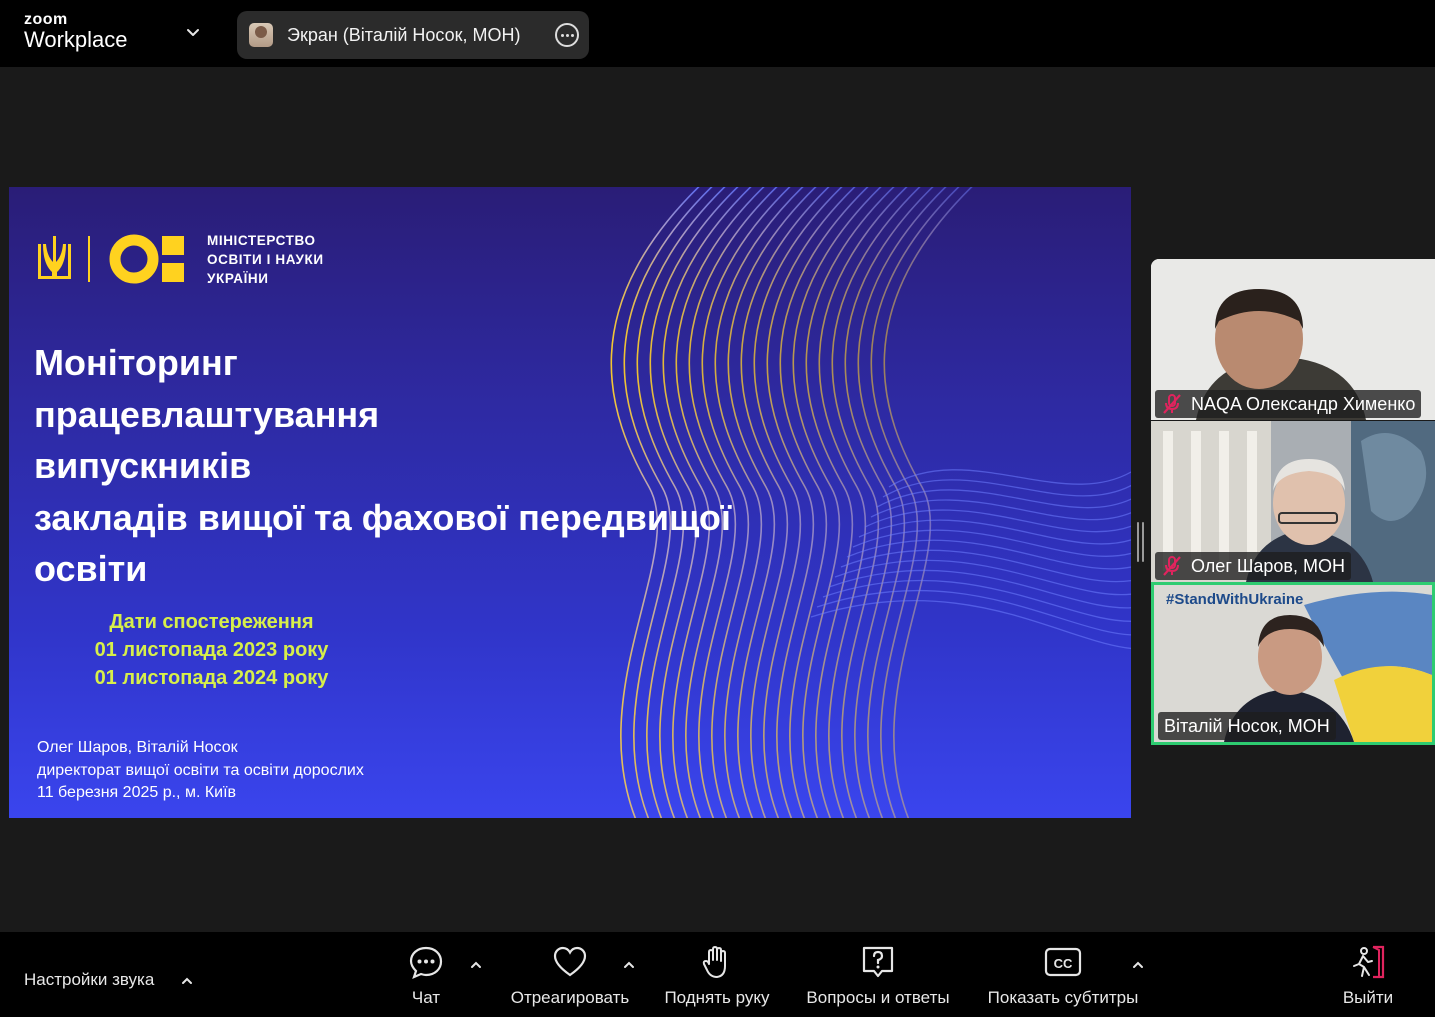 This screenshot has width=1435, height=1017. Describe the element at coordinates (567, 35) in the screenshot. I see `more-options-button` at that location.